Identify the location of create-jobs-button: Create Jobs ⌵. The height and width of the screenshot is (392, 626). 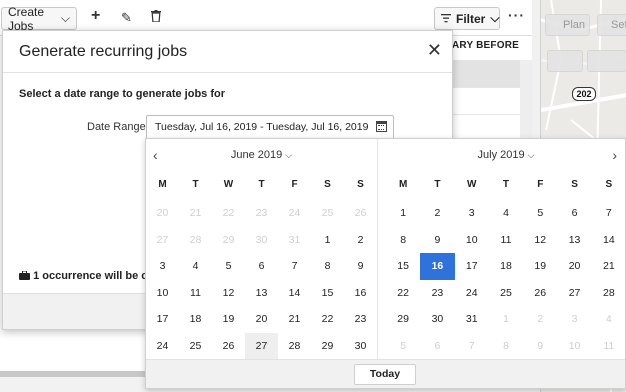
(39, 19).